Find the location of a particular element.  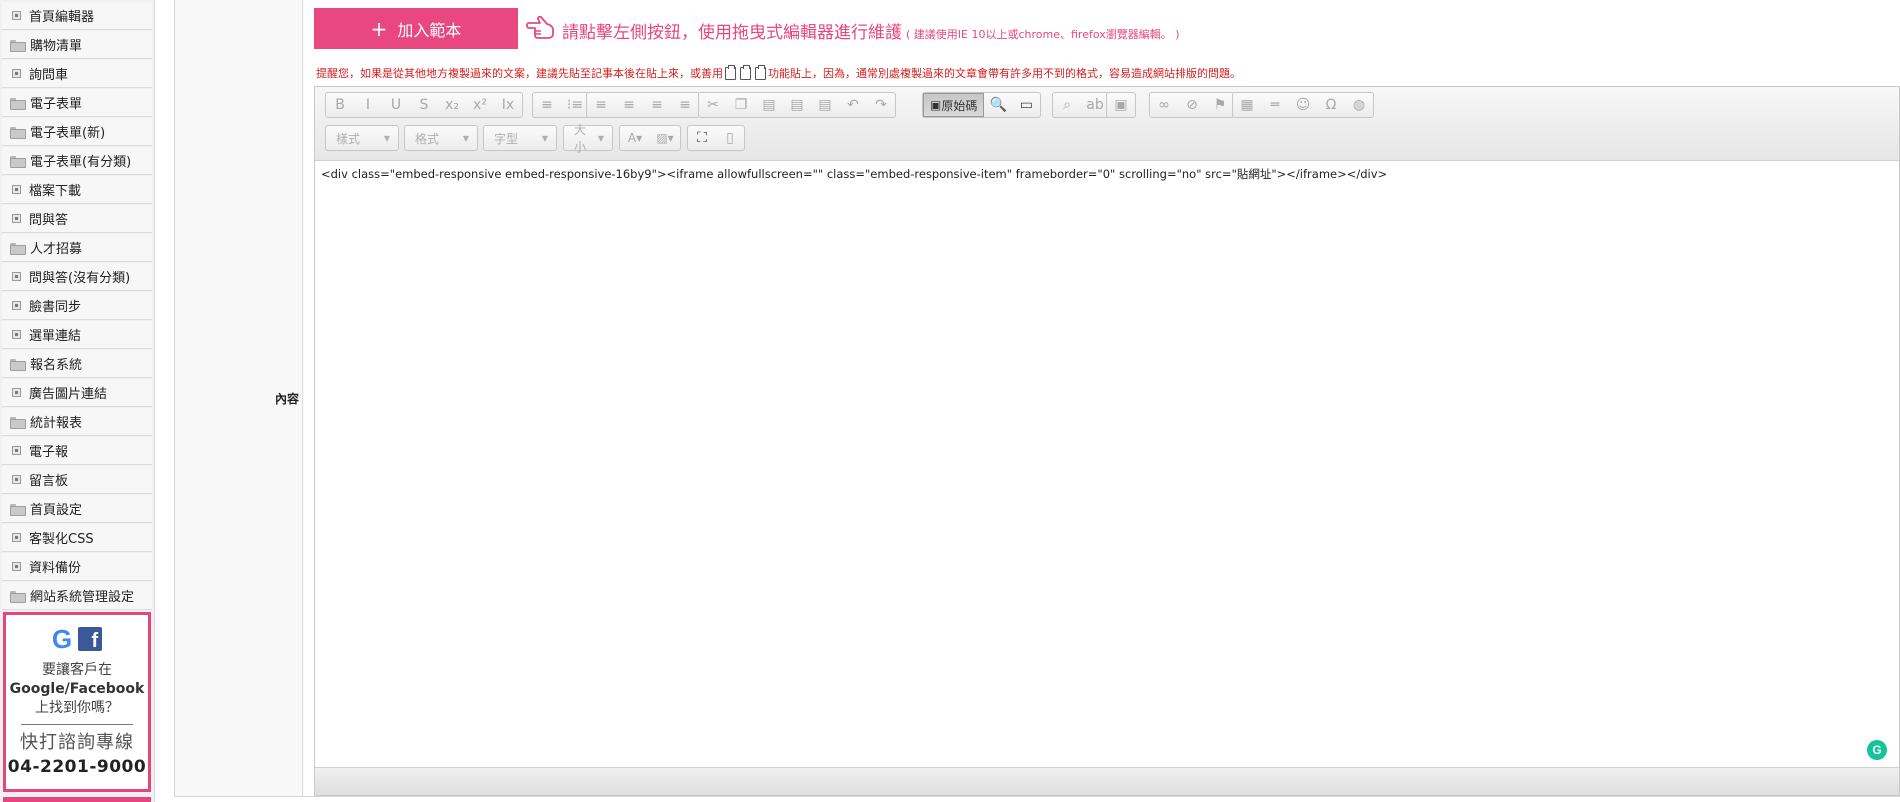

bulleted-list-icon: ⁝≡ is located at coordinates (575, 105).